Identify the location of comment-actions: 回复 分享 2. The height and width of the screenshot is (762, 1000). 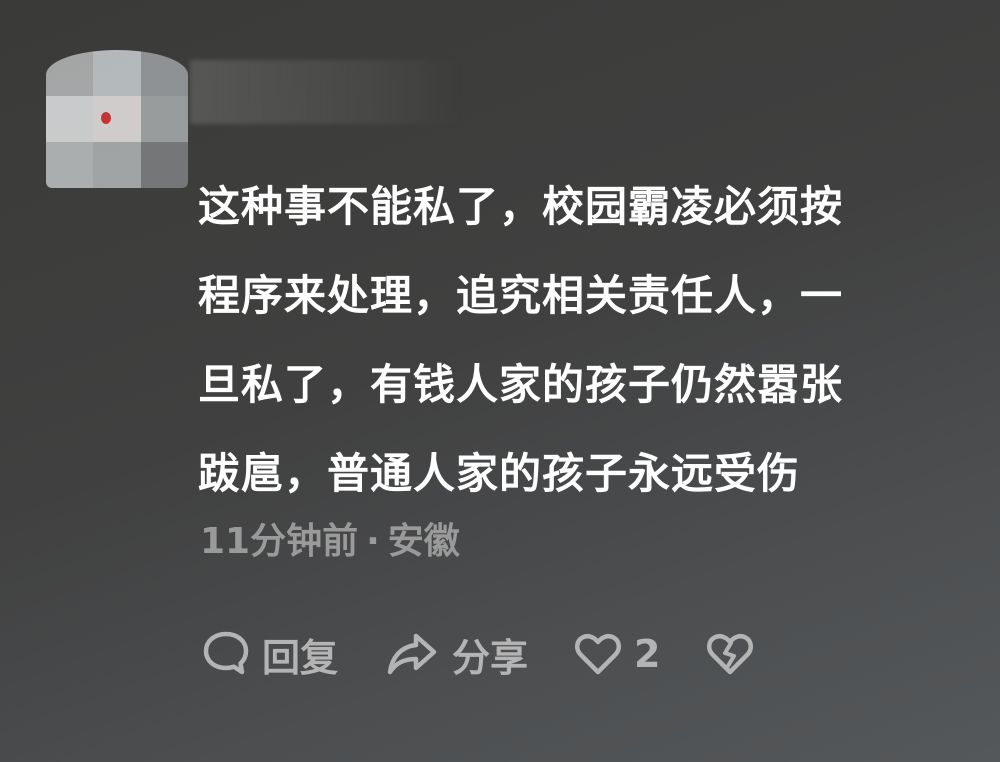
(500, 654).